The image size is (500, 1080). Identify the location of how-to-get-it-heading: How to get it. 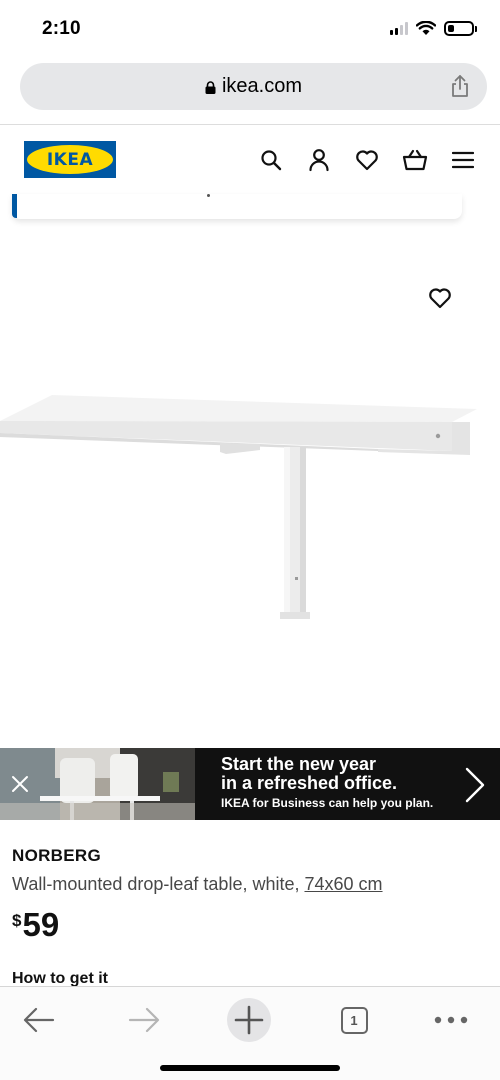
(60, 978).